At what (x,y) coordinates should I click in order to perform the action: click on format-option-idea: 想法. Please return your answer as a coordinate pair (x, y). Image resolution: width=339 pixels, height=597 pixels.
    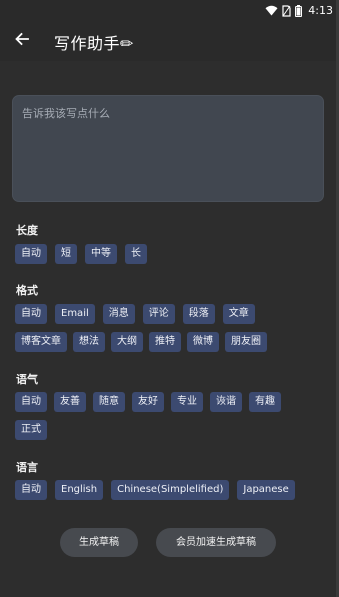
    Looking at the image, I should click on (89, 342).